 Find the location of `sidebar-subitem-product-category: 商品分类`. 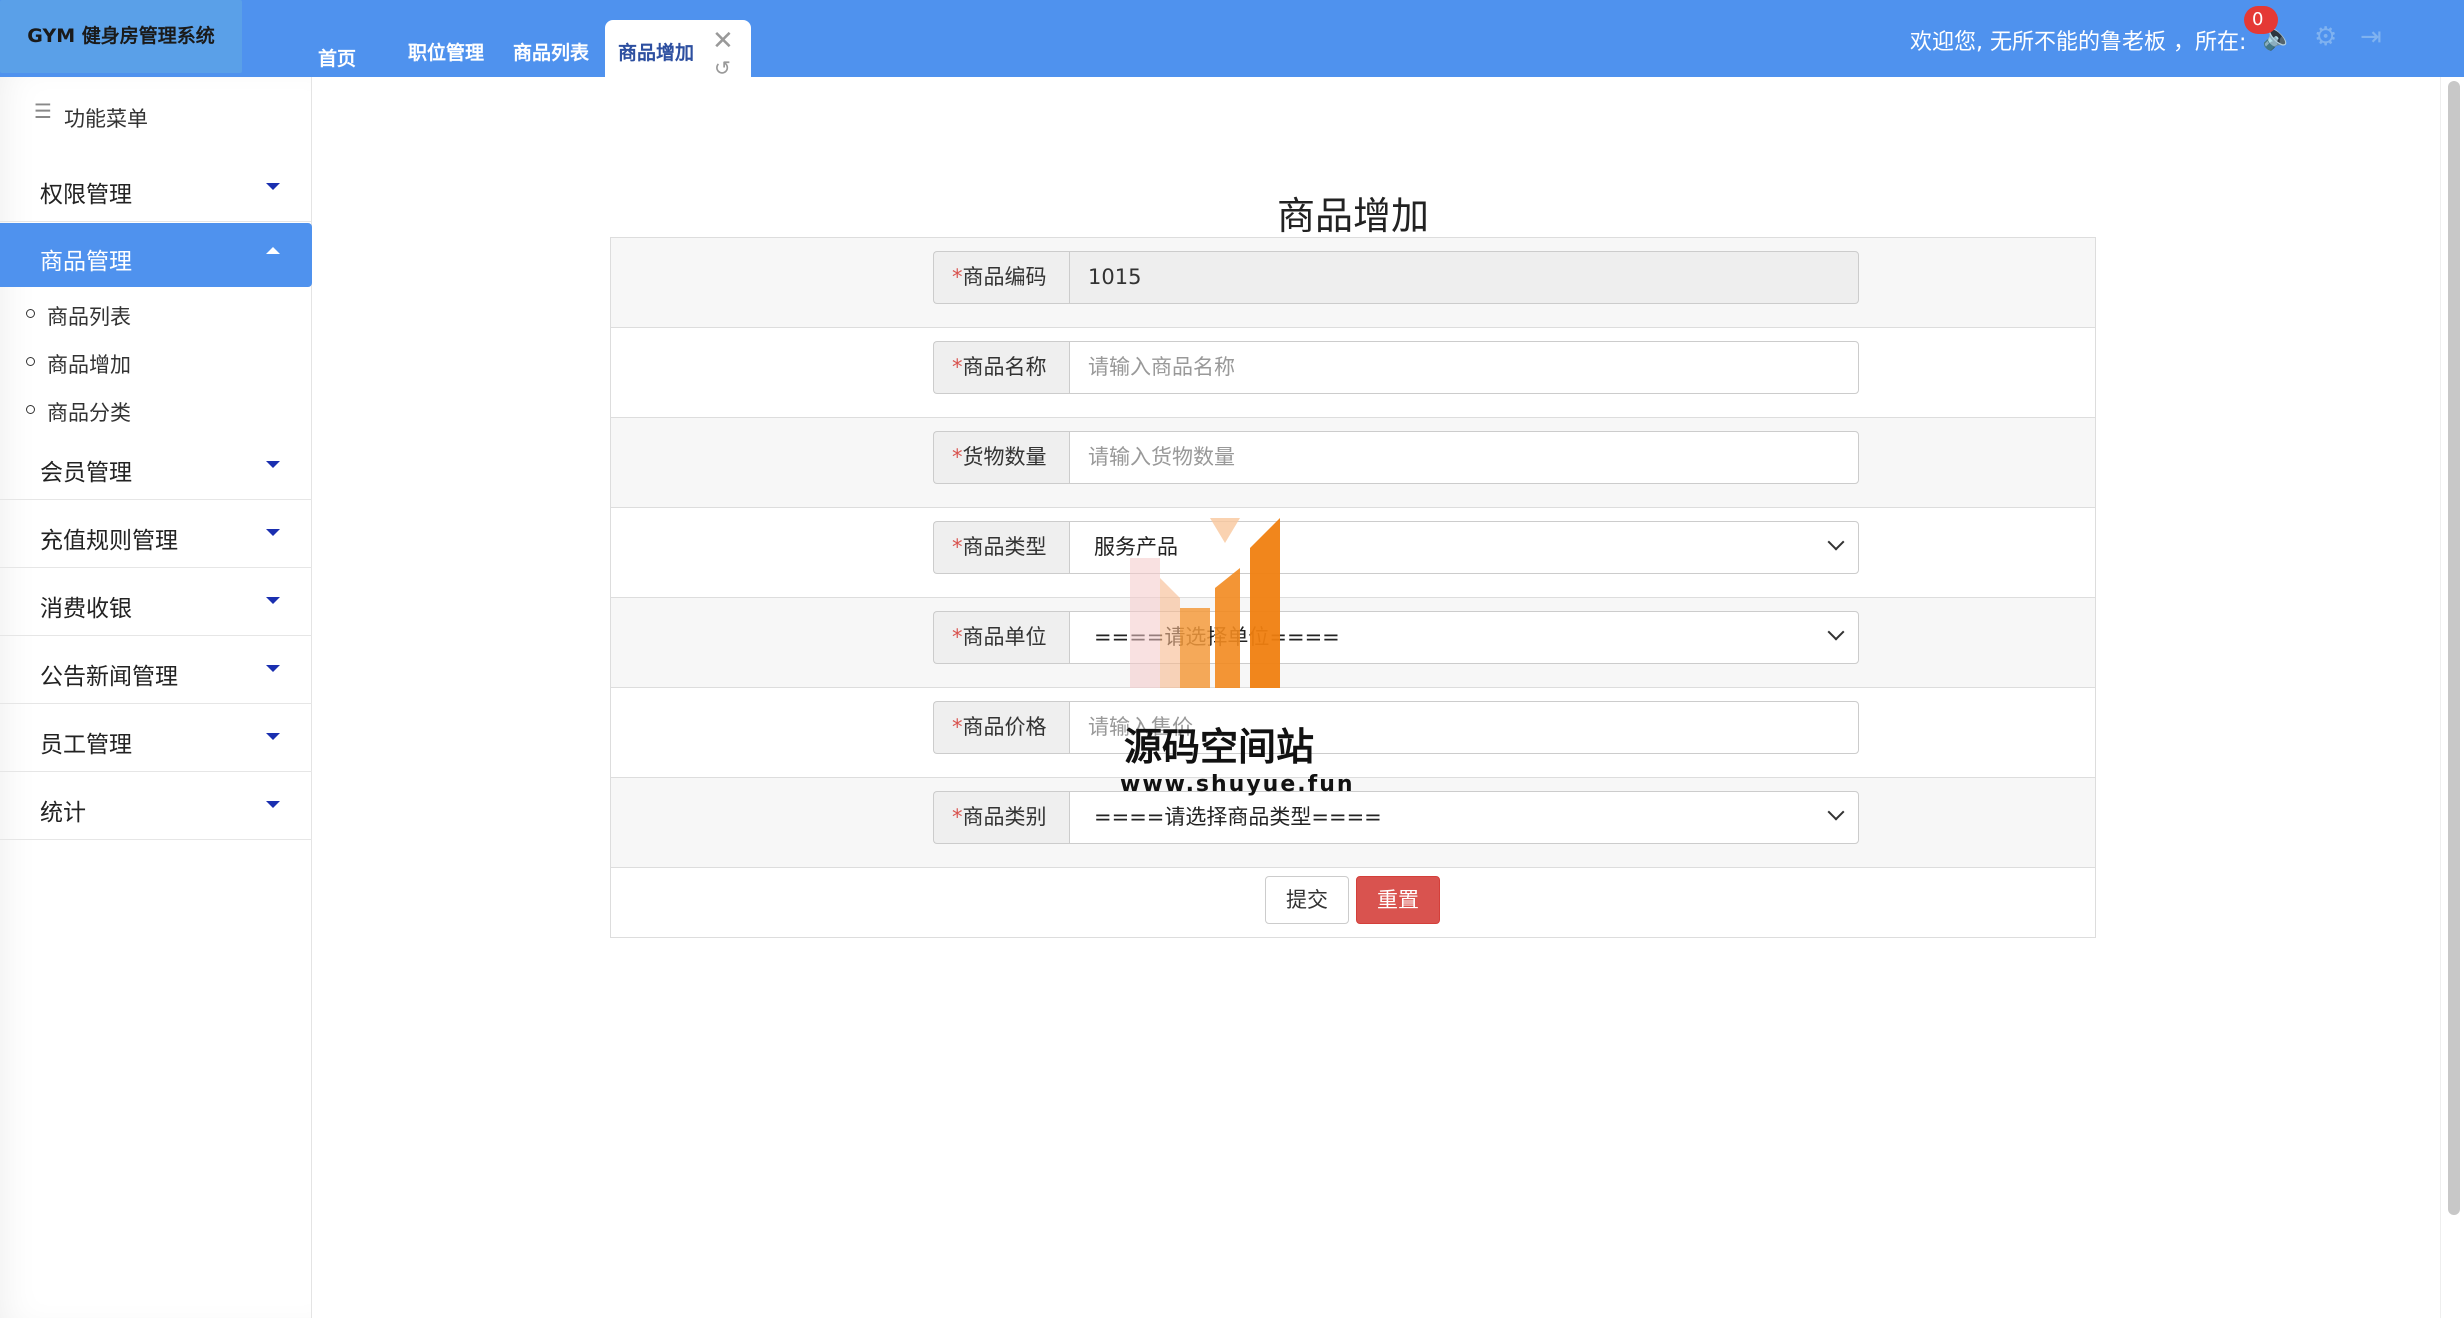

sidebar-subitem-product-category: 商品分类 is located at coordinates (156, 411).